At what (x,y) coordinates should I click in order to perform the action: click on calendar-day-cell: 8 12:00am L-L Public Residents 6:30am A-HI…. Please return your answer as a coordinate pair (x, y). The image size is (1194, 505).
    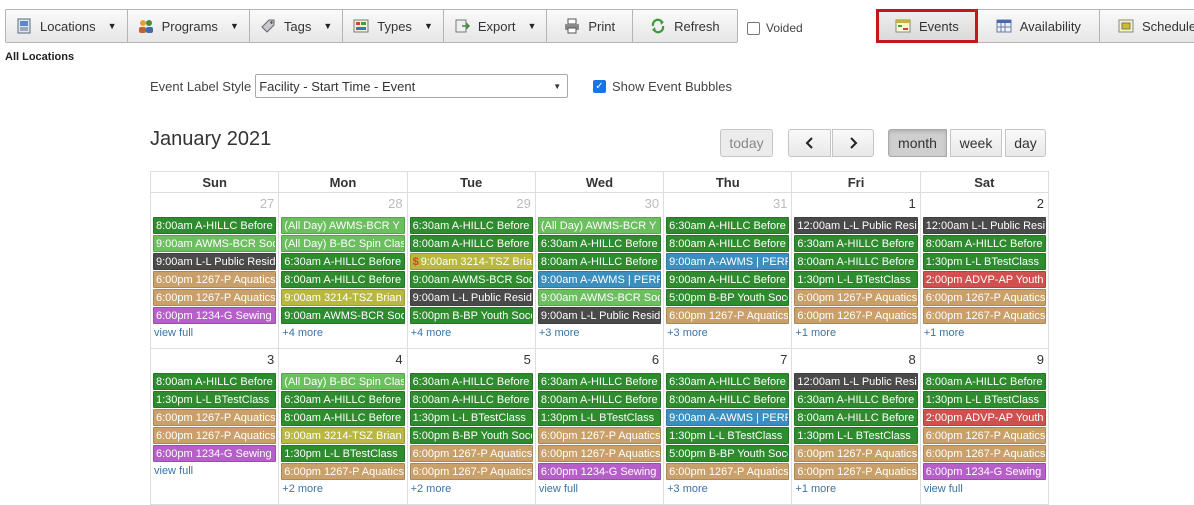
    Looking at the image, I should click on (856, 426).